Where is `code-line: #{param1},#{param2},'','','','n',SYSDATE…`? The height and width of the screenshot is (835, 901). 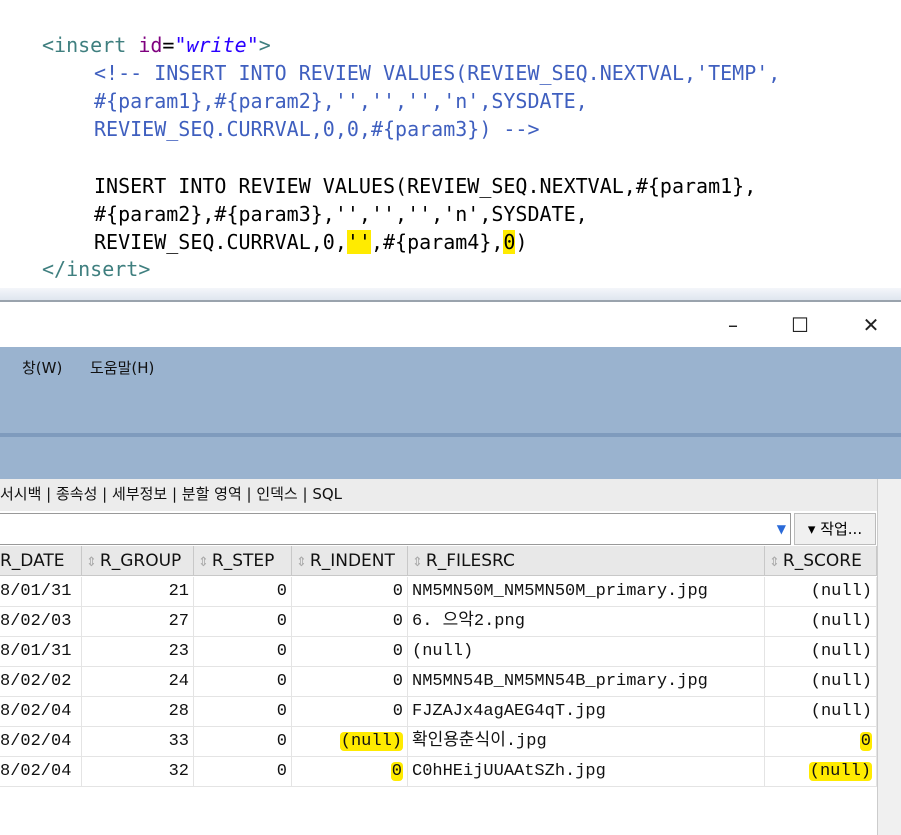 code-line: #{param1},#{param2},'','','','n',SYSDATE… is located at coordinates (341, 101).